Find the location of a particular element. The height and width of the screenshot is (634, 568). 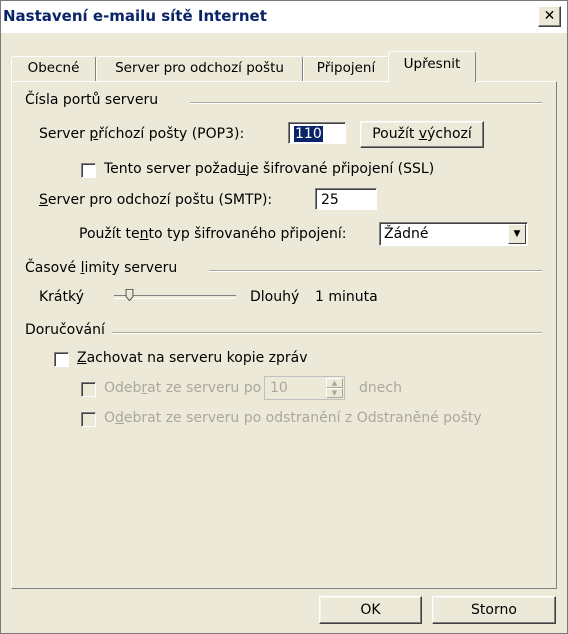

delivery-group-divider is located at coordinates (327, 333).